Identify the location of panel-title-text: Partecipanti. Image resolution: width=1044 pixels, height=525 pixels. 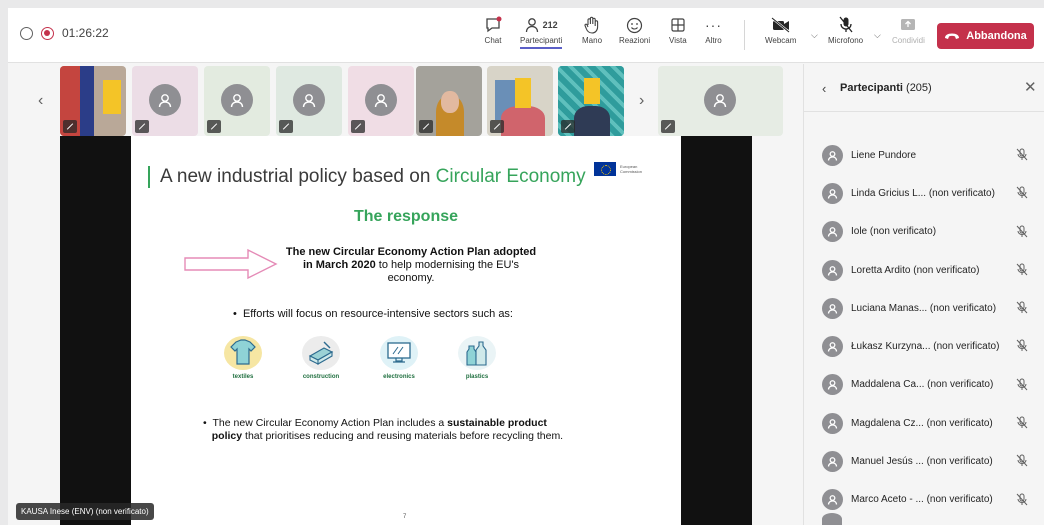
(871, 88).